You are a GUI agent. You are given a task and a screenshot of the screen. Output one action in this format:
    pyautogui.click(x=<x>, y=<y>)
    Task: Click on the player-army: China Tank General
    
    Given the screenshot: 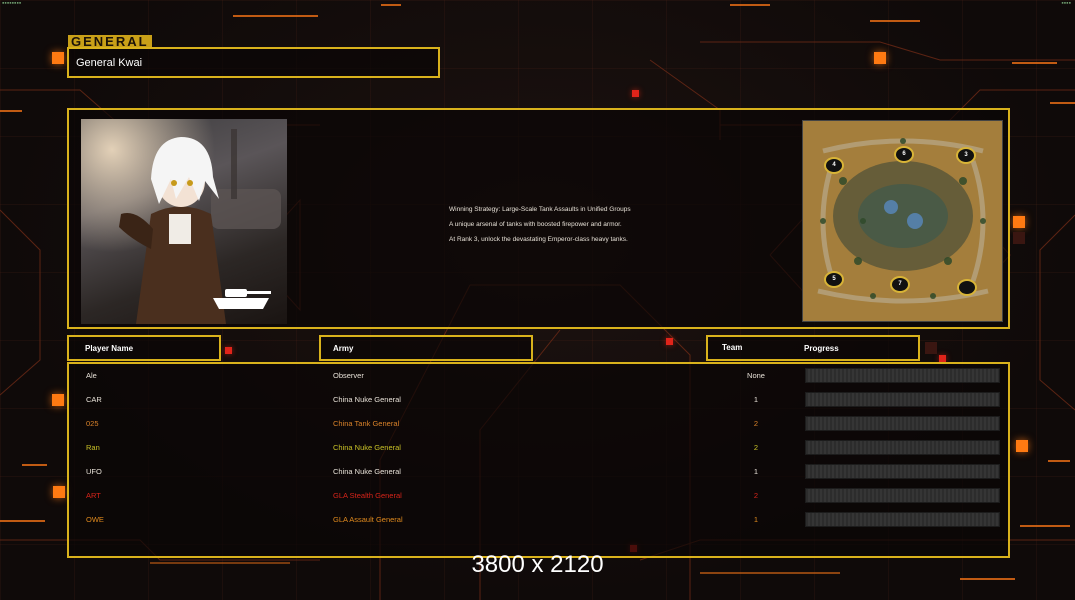 What is the action you would take?
    pyautogui.click(x=366, y=423)
    